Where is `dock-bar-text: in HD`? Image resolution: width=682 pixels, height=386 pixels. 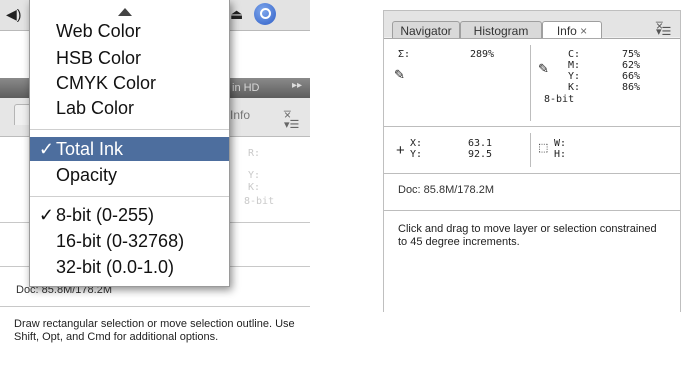 dock-bar-text: in HD is located at coordinates (246, 88).